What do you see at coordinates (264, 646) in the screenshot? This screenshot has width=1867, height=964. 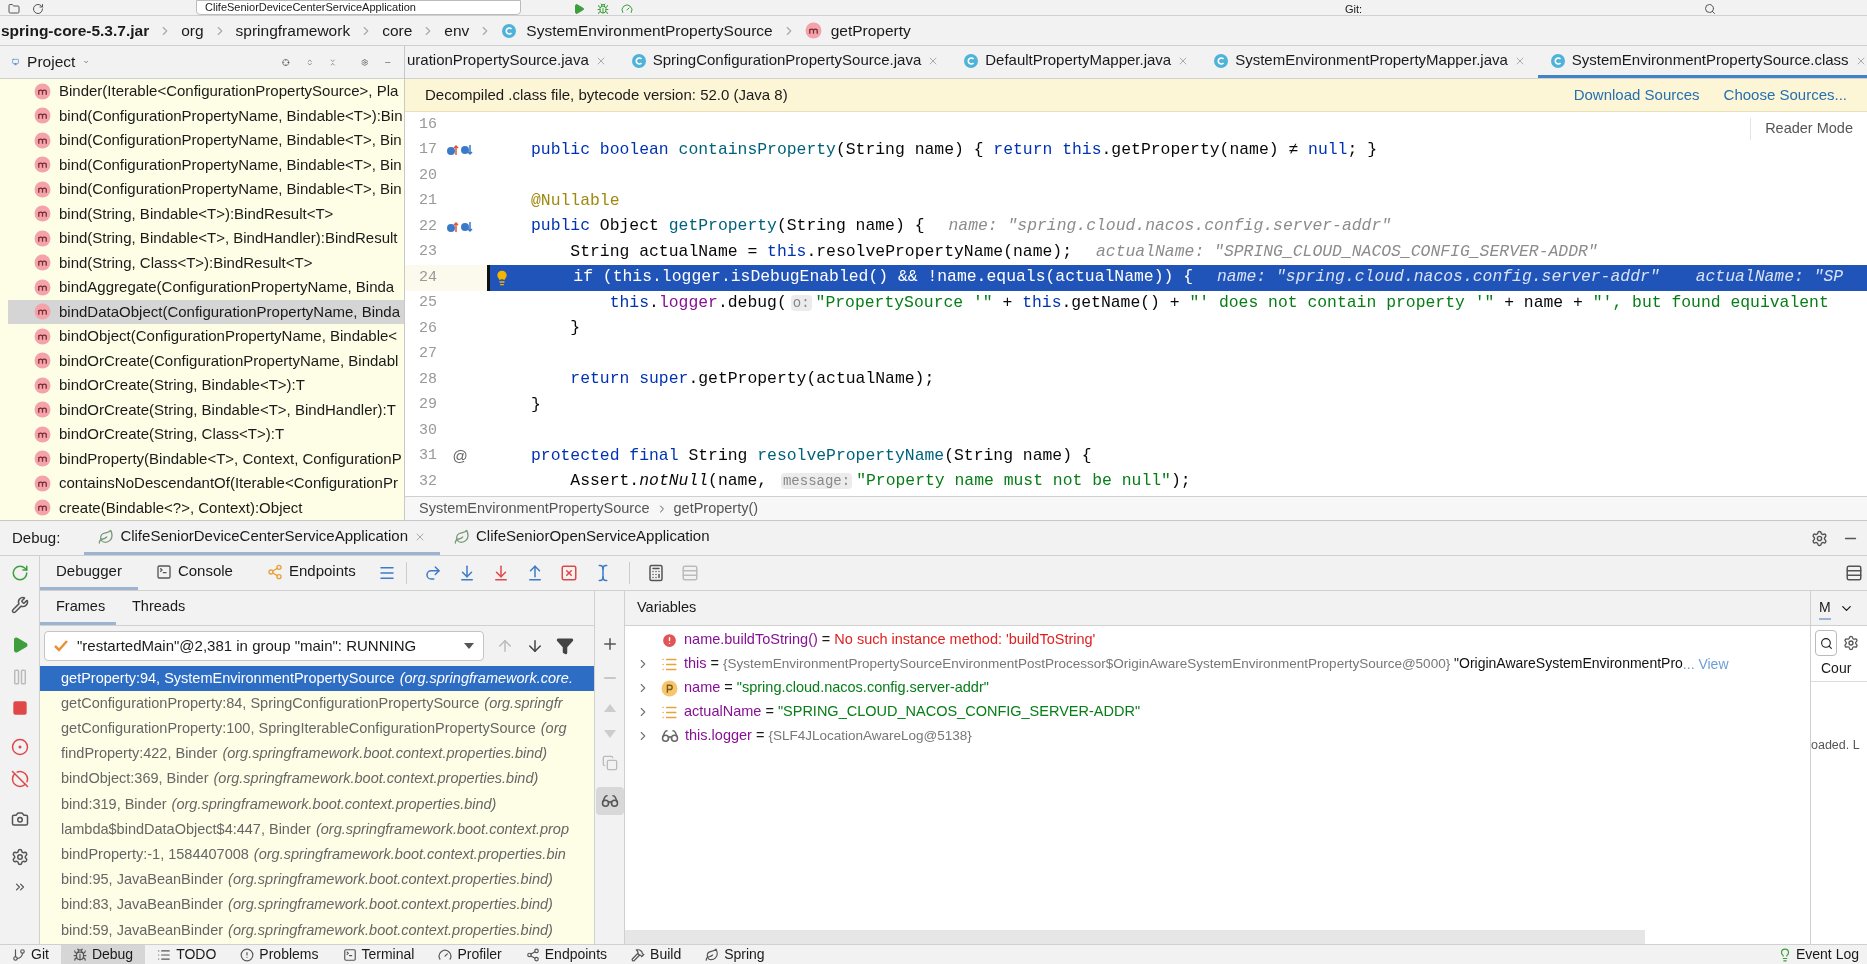 I see `thread-dropdown: "restartedMain"@2,381 in group "main": RUNNING` at bounding box center [264, 646].